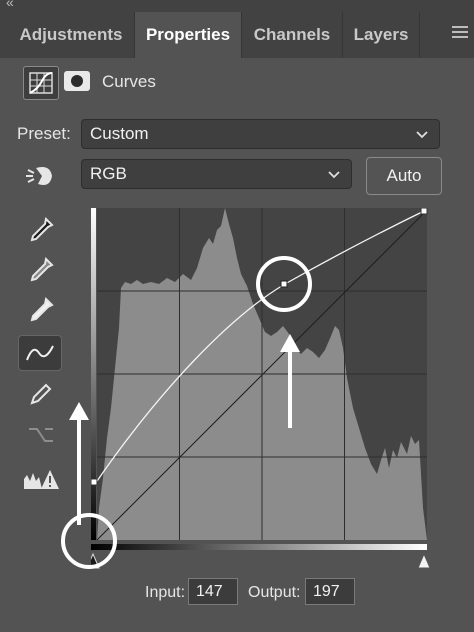 This screenshot has width=474, height=632. What do you see at coordinates (89, 541) in the screenshot?
I see `highlight-circle-black-point` at bounding box center [89, 541].